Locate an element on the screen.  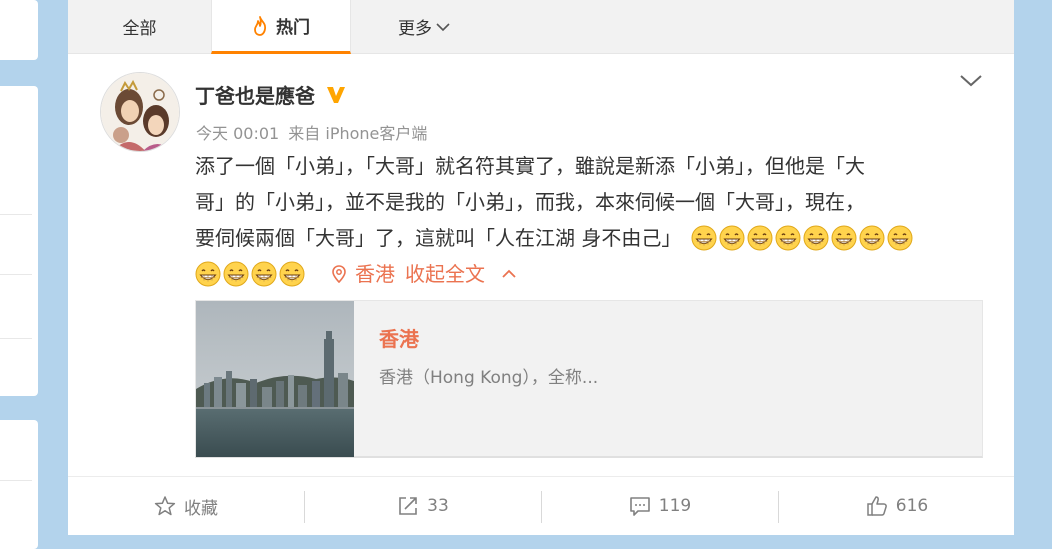
tab-more: 更多 is located at coordinates (424, 26).